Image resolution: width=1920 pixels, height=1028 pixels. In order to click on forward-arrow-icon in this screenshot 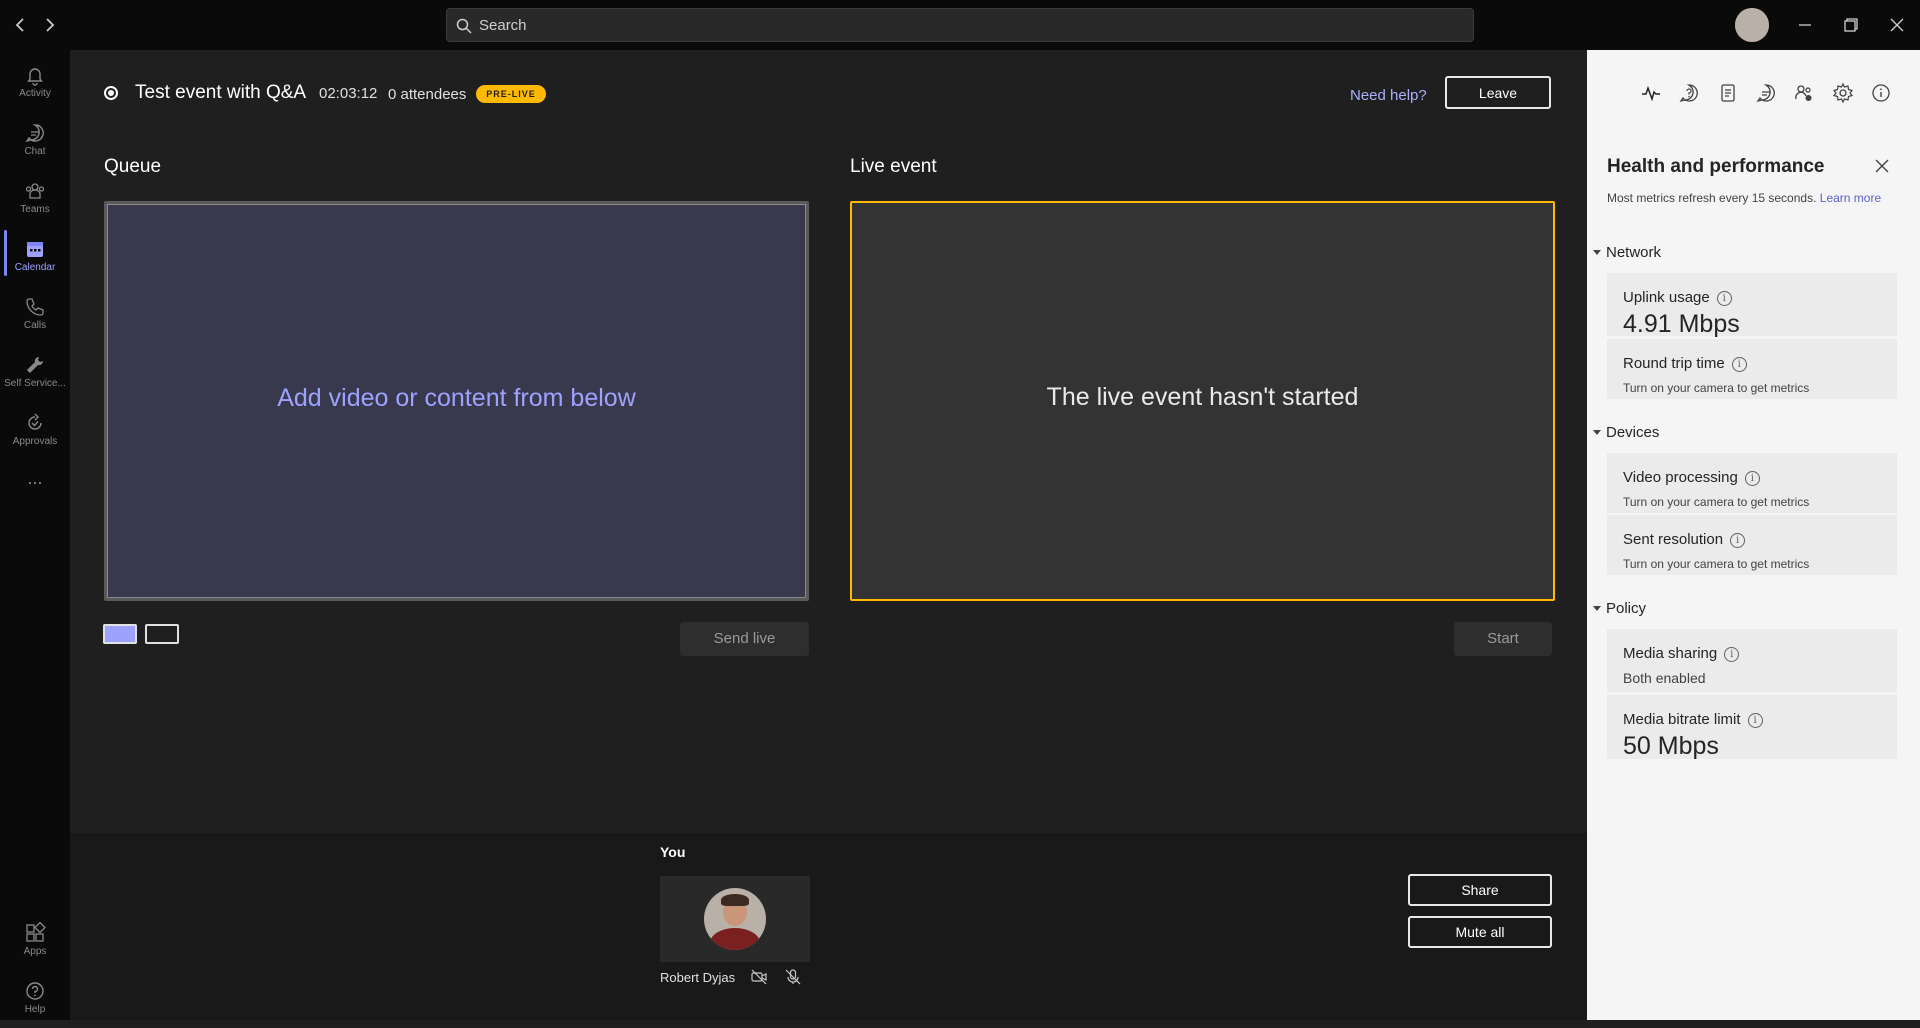, I will do `click(50, 25)`.